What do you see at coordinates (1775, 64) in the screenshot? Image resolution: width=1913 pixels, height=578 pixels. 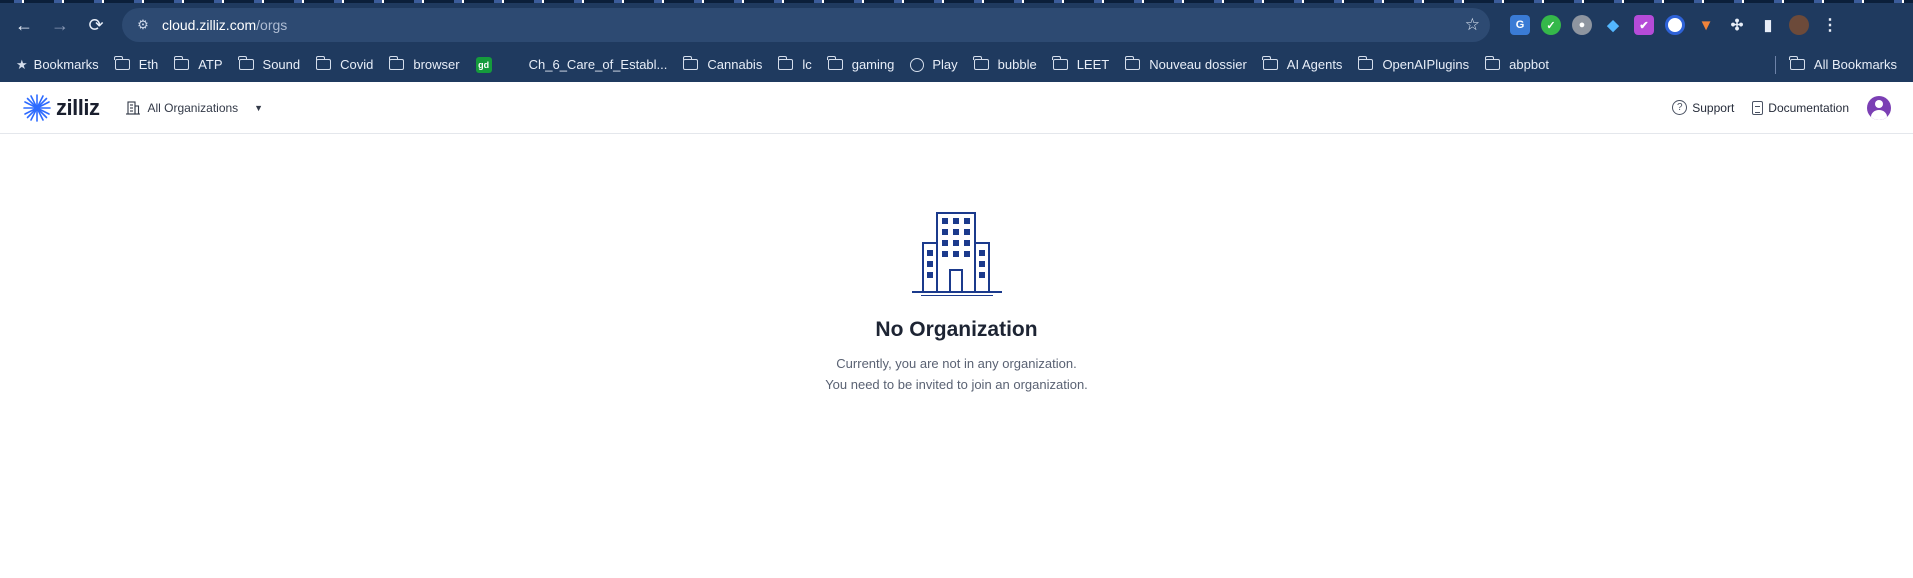 I see `bookmarks-divider` at bounding box center [1775, 64].